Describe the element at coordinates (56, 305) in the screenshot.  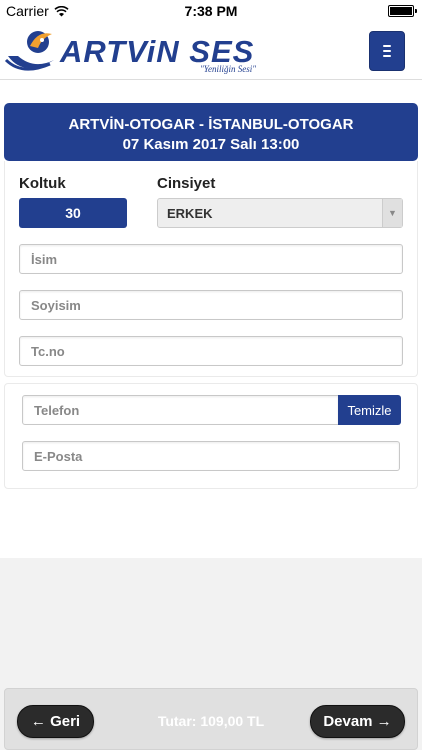
I see `last-name-placeholder: Soyisim` at that location.